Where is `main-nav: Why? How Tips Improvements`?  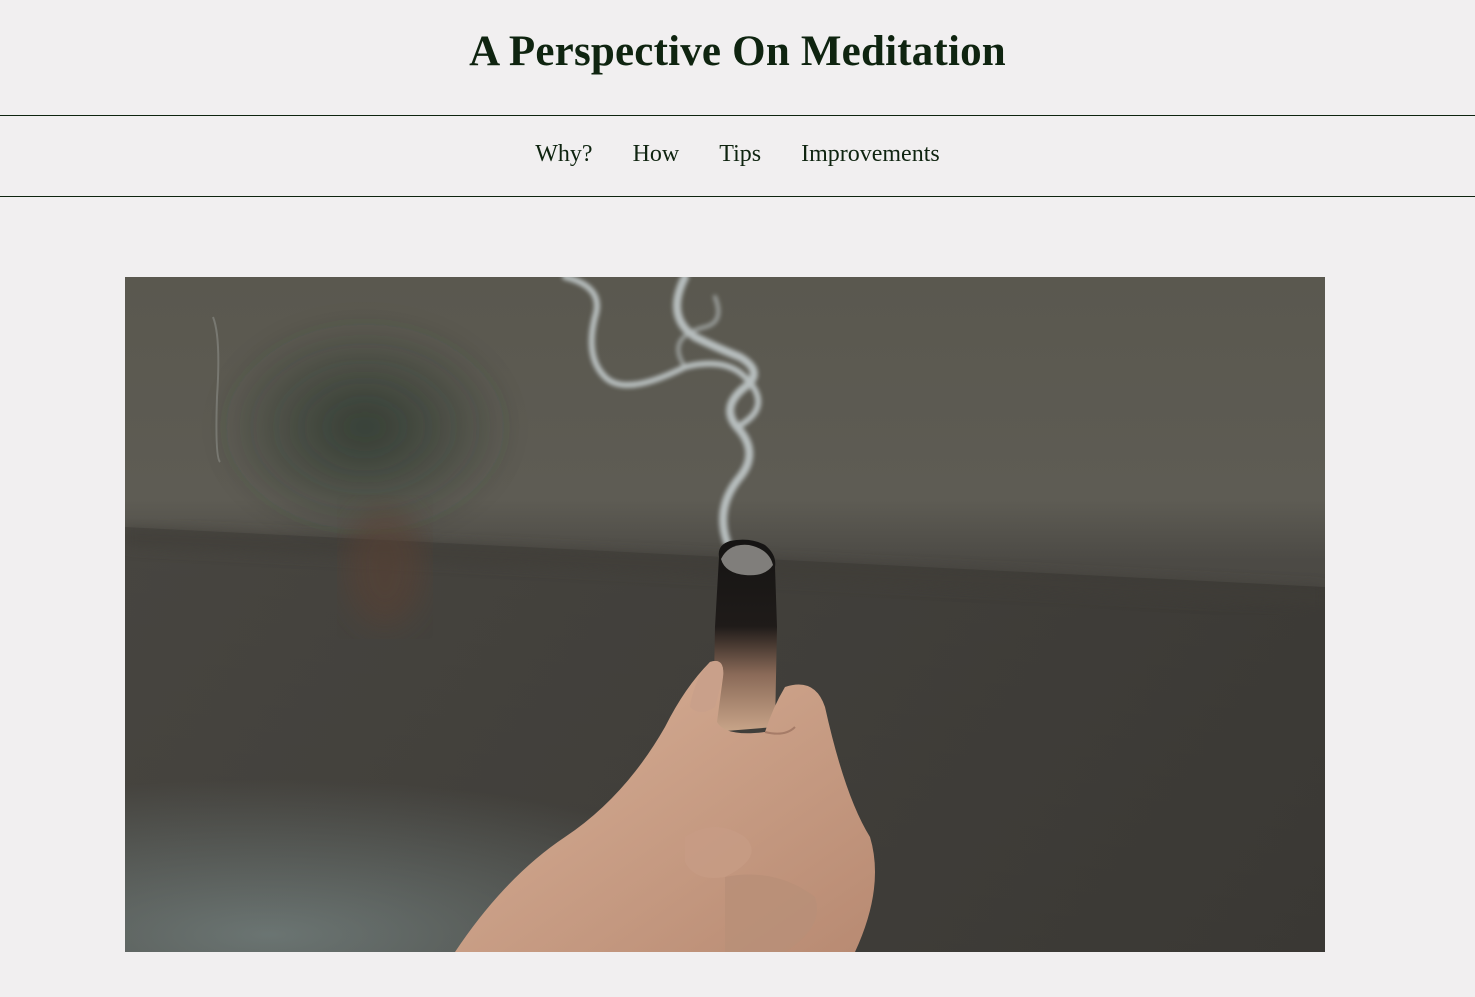
main-nav: Why? How Tips Improvements is located at coordinates (737, 156).